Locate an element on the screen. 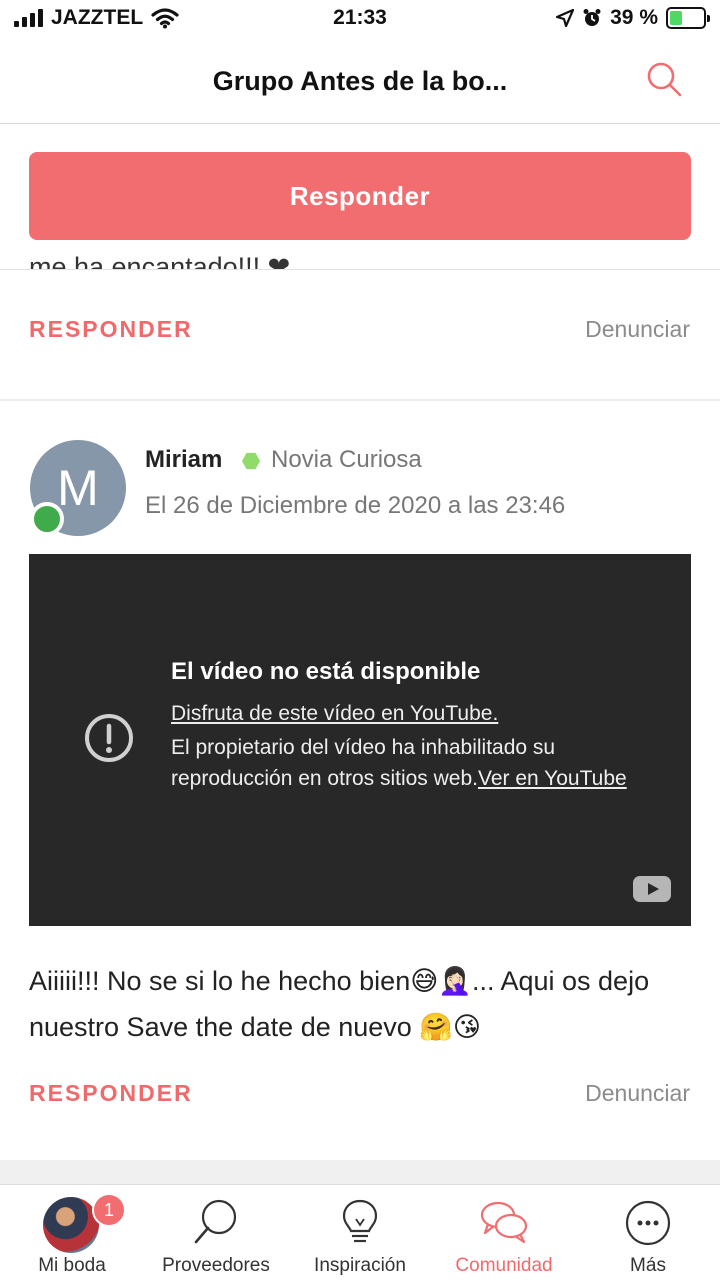  author-name: Miriam is located at coordinates (183, 460).